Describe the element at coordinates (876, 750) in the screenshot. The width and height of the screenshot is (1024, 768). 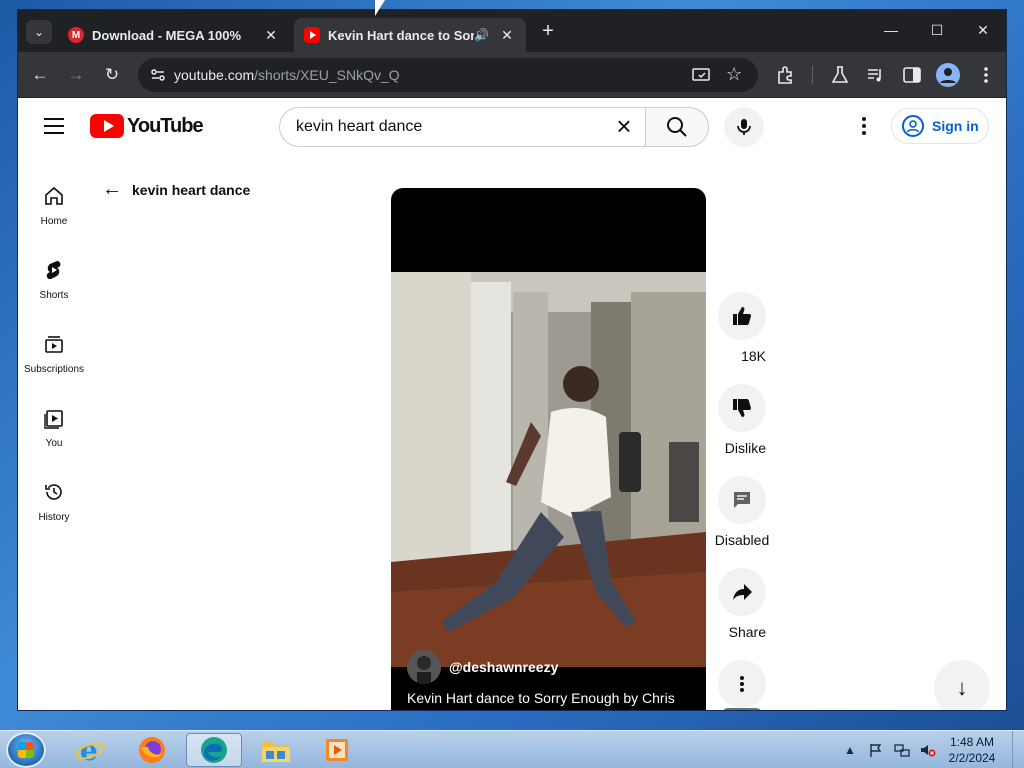
I see `action-center-flag-icon` at that location.